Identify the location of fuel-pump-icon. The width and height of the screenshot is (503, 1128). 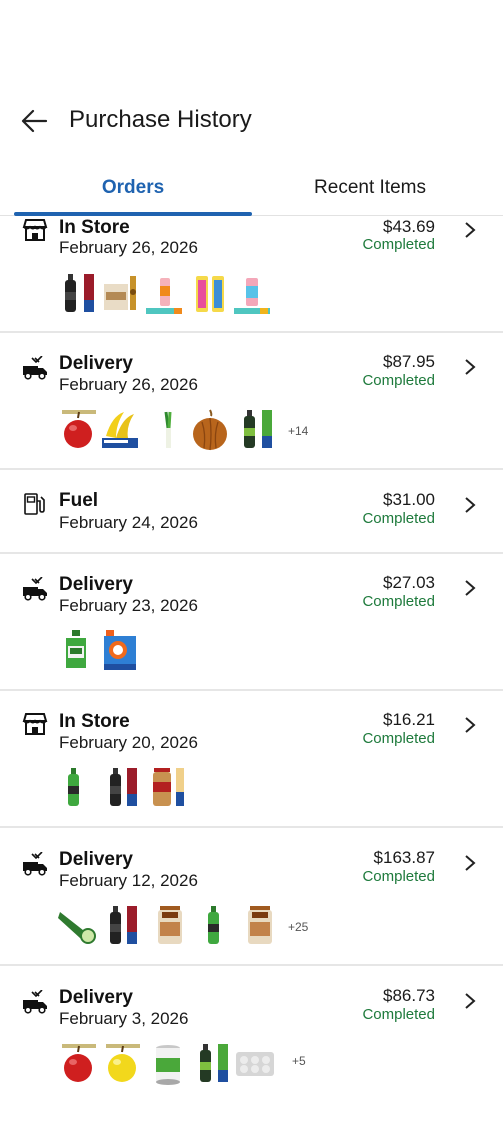
(34, 504).